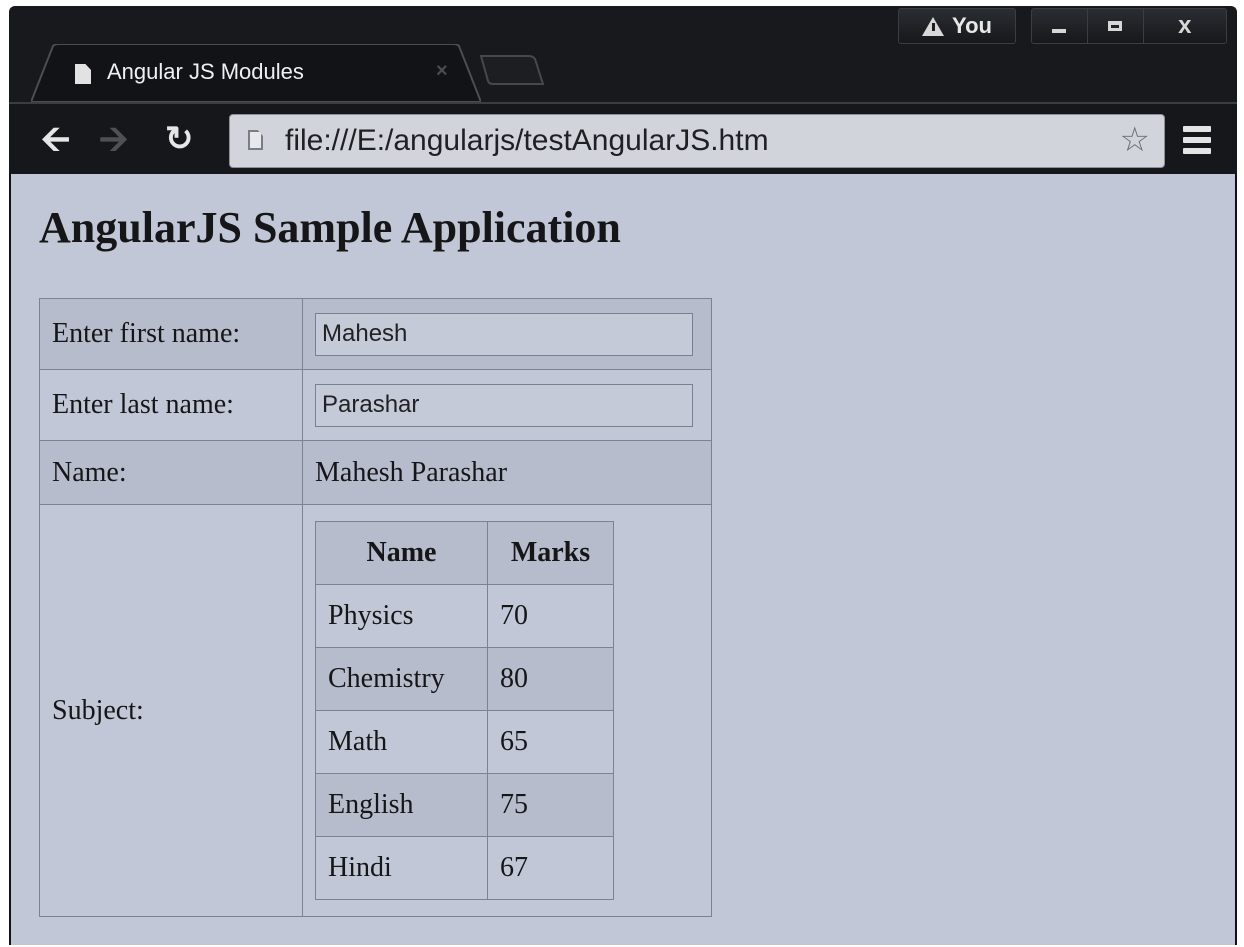 The height and width of the screenshot is (947, 1244). Describe the element at coordinates (1135, 140) in the screenshot. I see `bookmark-star-icon: ☆` at that location.